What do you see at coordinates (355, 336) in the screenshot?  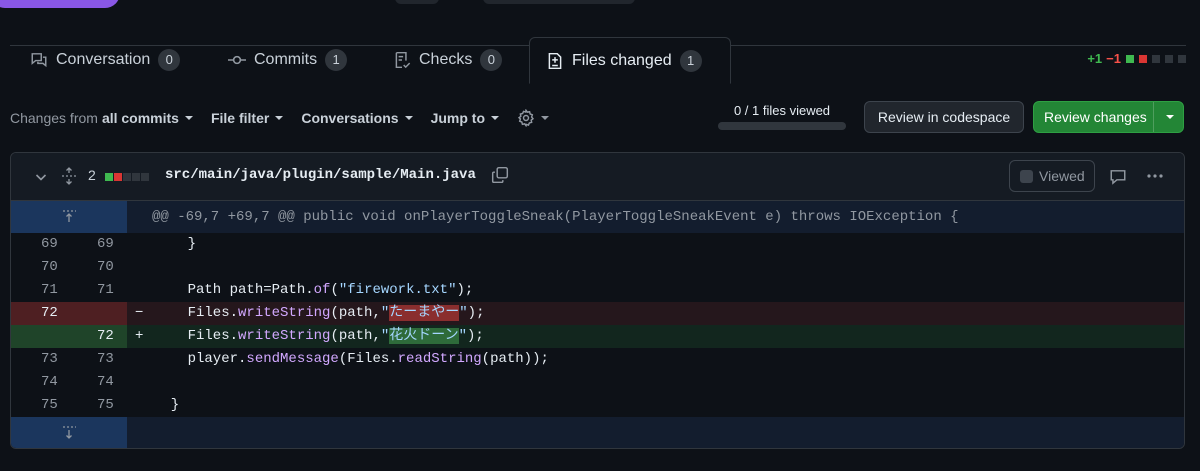 I see `code-token: (path,` at bounding box center [355, 336].